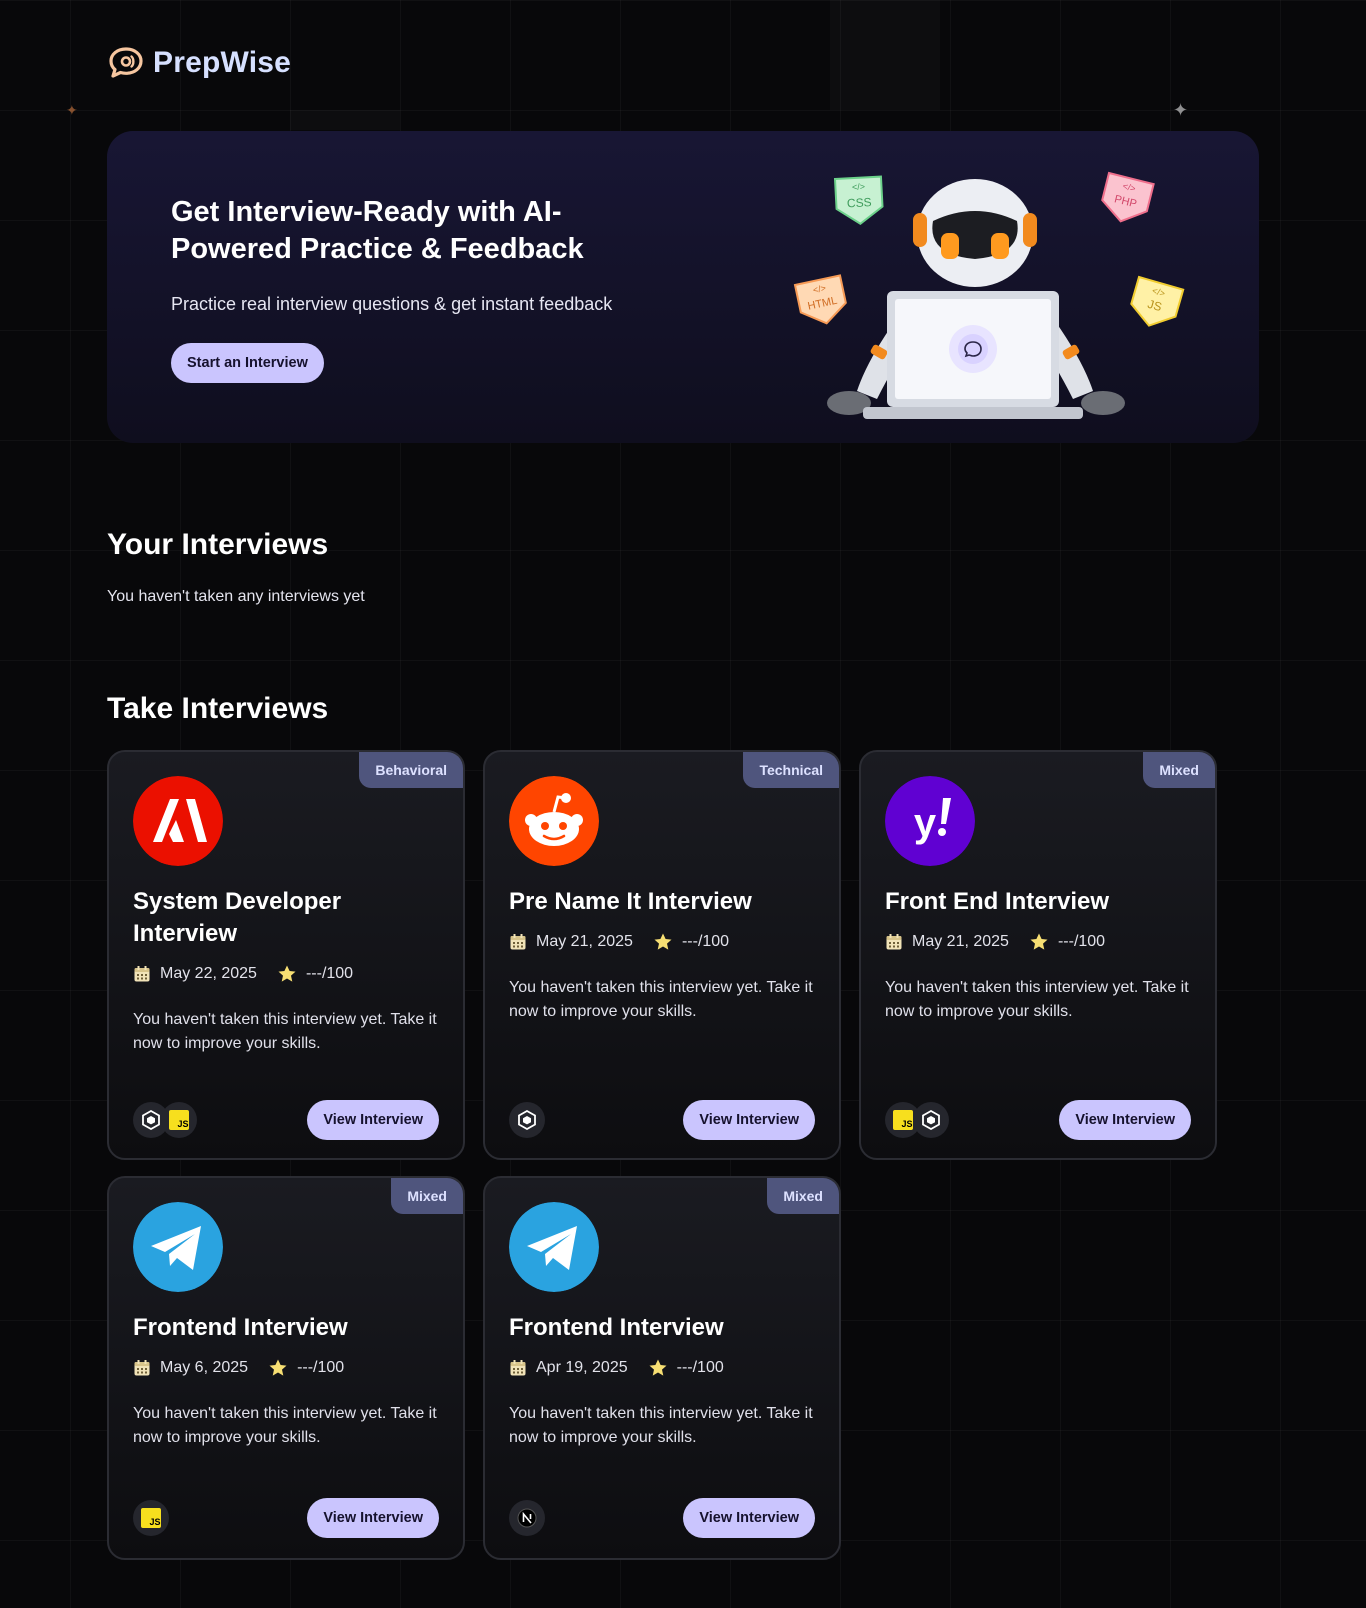  I want to click on interview-date: Apr 19, 2025, so click(582, 1367).